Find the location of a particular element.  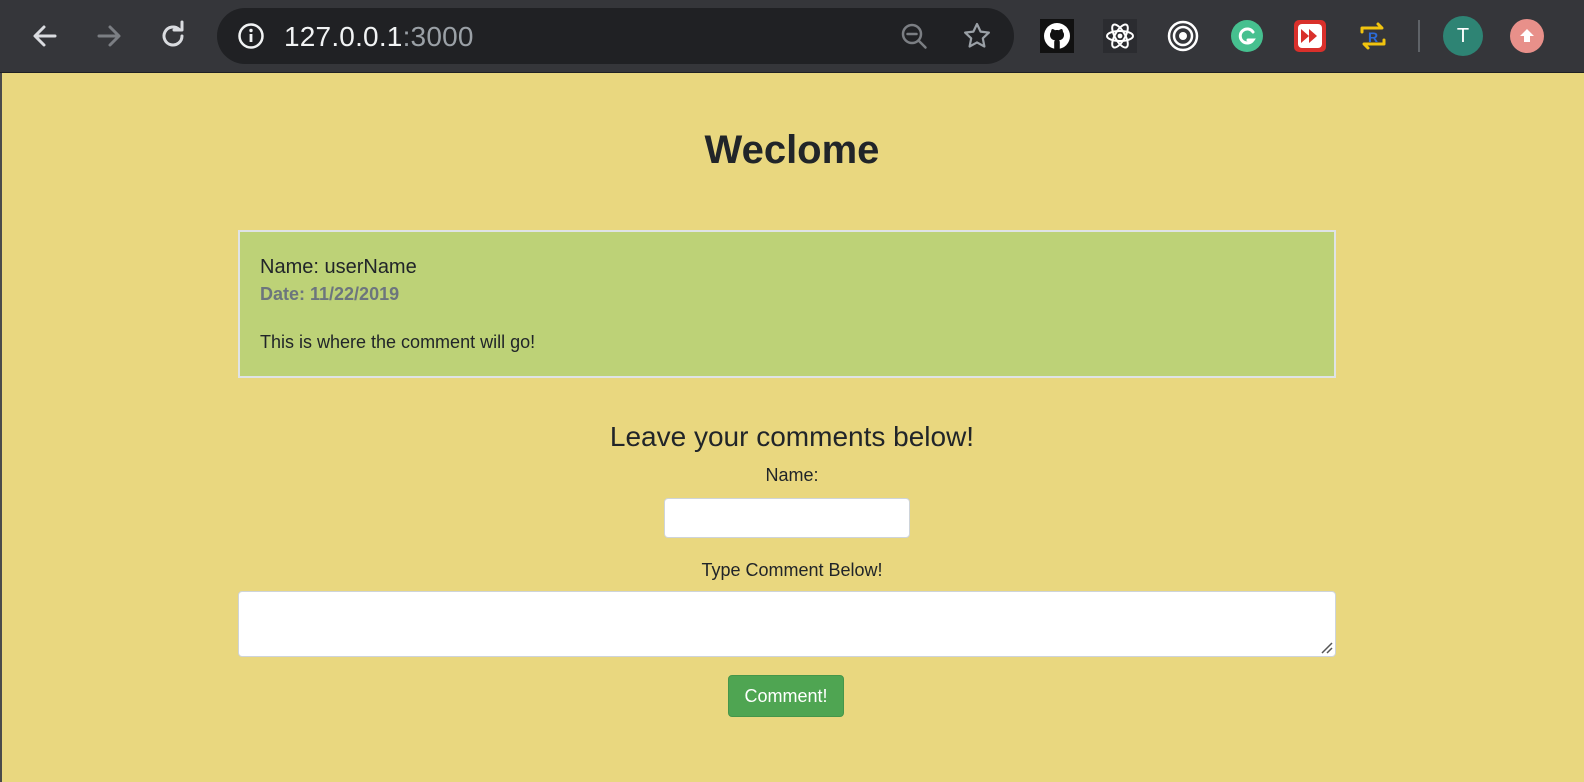

reload-button is located at coordinates (173, 36).